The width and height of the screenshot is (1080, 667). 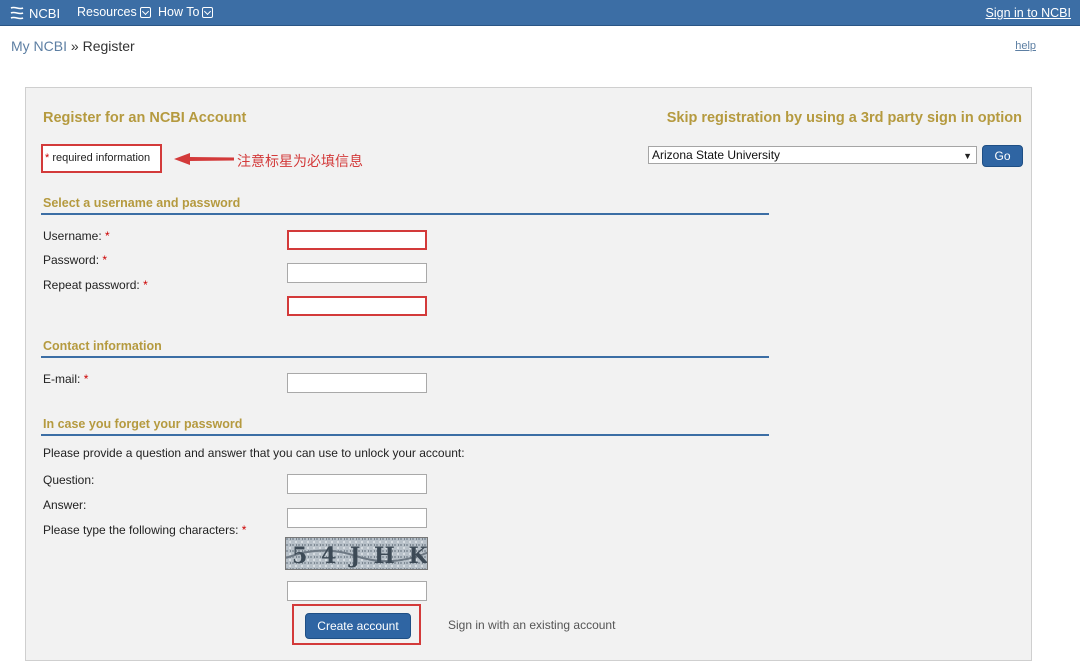 What do you see at coordinates (143, 424) in the screenshot?
I see `recovery-section-title: In case you forget your password` at bounding box center [143, 424].